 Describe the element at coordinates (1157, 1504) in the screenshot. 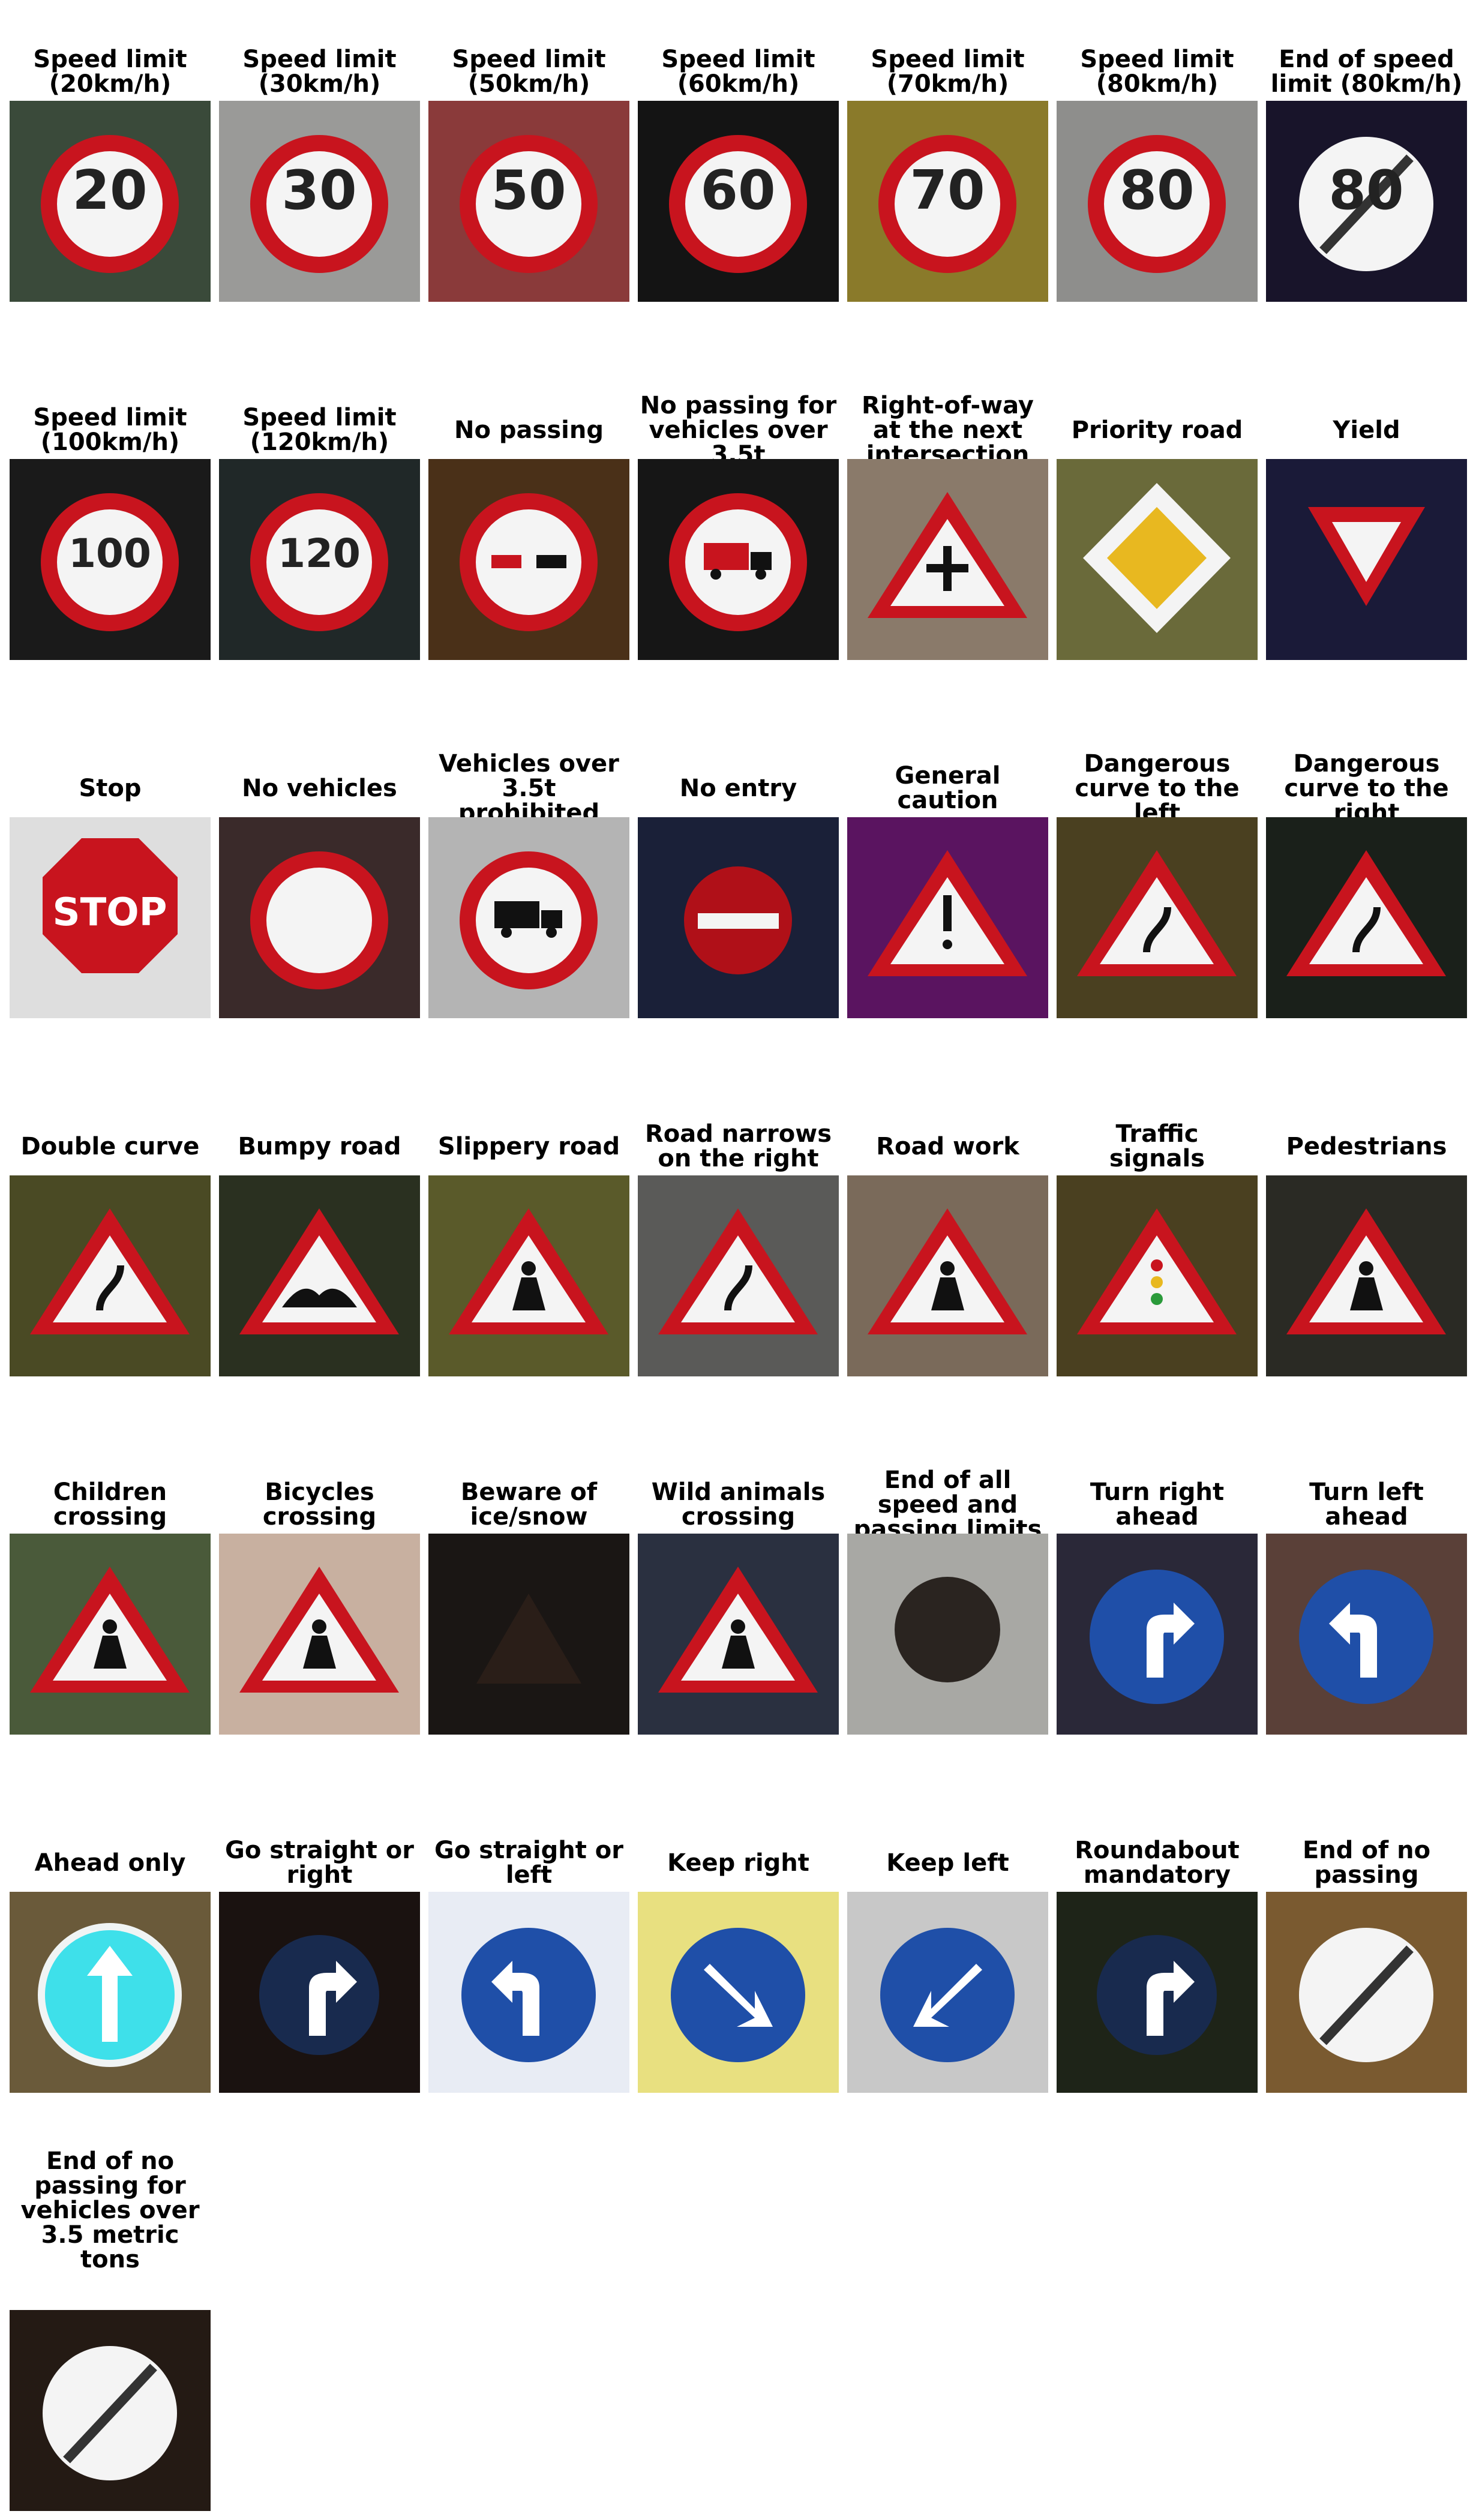

I see `sign-title: Turn right ahead` at that location.